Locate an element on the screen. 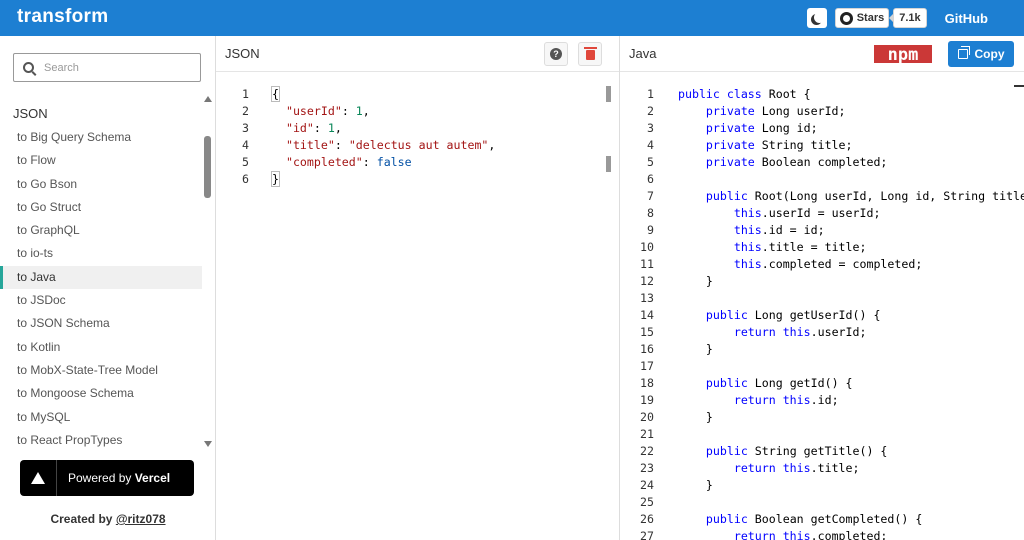  sidebar-item: to MySQL is located at coordinates (101, 417).